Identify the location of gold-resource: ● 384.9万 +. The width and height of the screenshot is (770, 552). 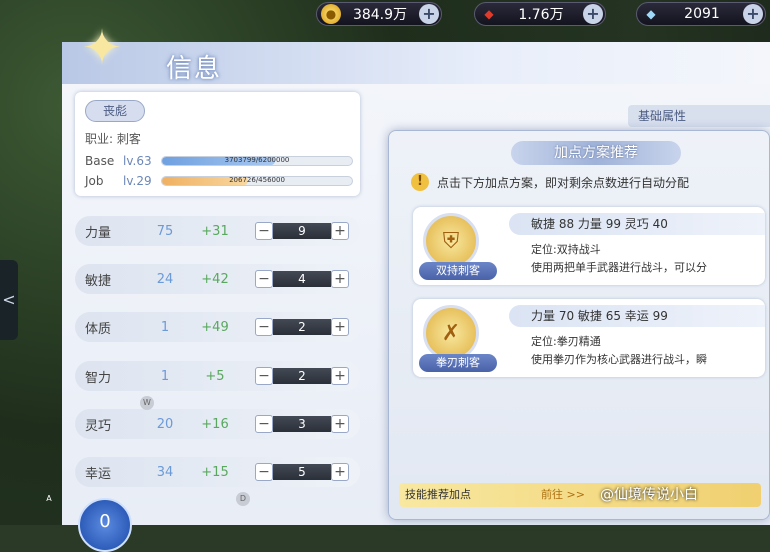
(379, 14).